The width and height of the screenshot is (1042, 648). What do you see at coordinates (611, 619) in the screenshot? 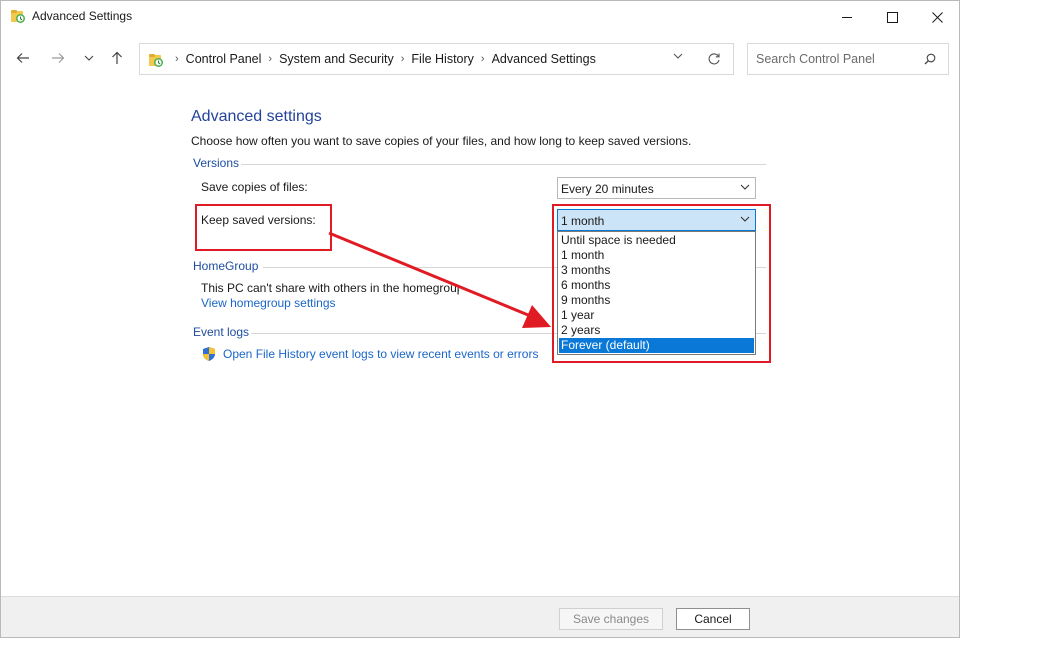
I see `save-changes-button: Save changes` at bounding box center [611, 619].